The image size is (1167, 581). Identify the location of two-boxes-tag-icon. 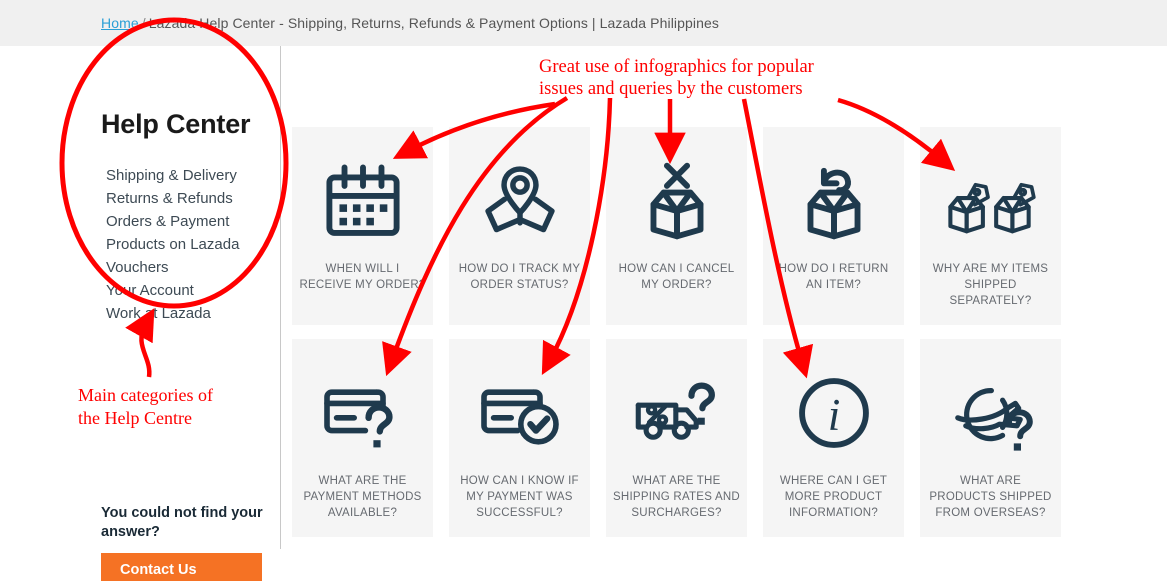
(991, 201).